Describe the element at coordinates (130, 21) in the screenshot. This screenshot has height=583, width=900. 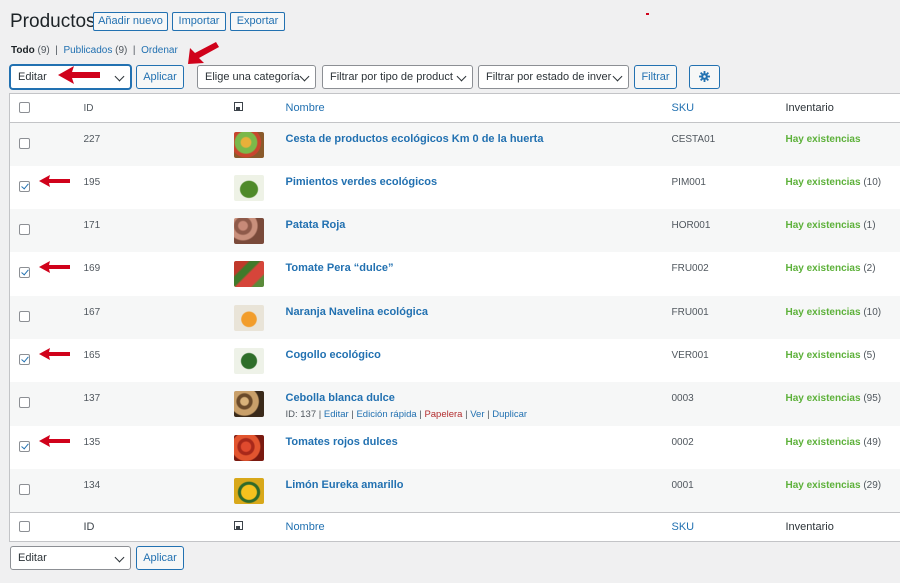
I see `add-new-button: Añadir nuevo` at that location.